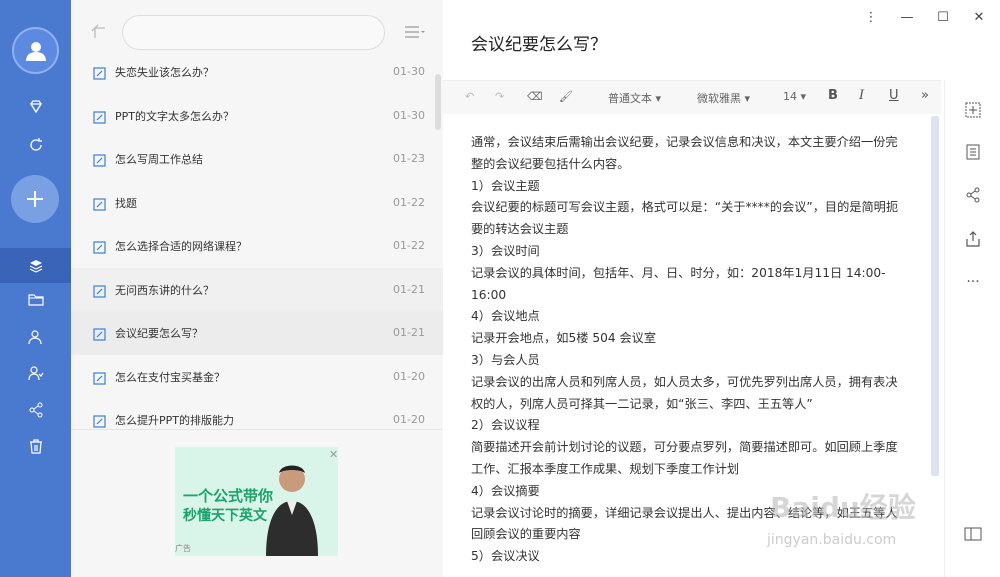 Image resolution: width=1000 pixels, height=577 pixels. Describe the element at coordinates (692, 97) in the screenshot. I see `format-toolbar: ↶ ↷ ⌫ 🖌 普通文本 ▾ 微软雅黑 ▾ 14 ▾ B I U »` at that location.